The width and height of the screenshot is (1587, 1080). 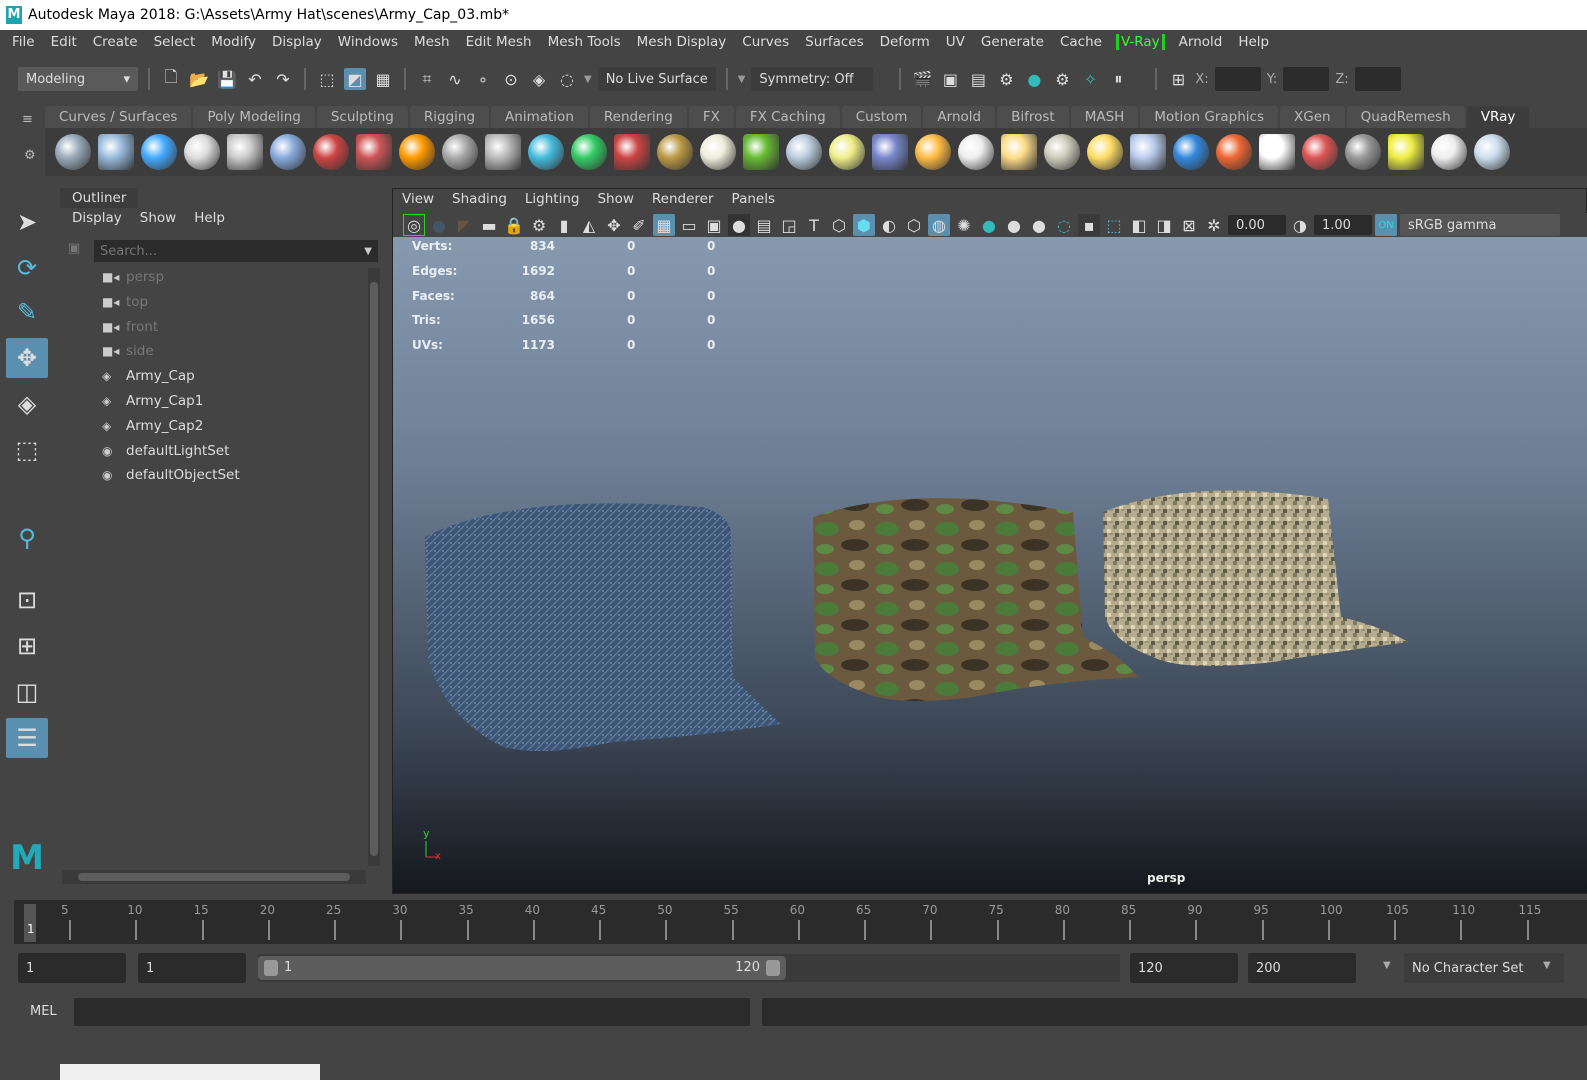 I want to click on range-start-handle, so click(x=271, y=968).